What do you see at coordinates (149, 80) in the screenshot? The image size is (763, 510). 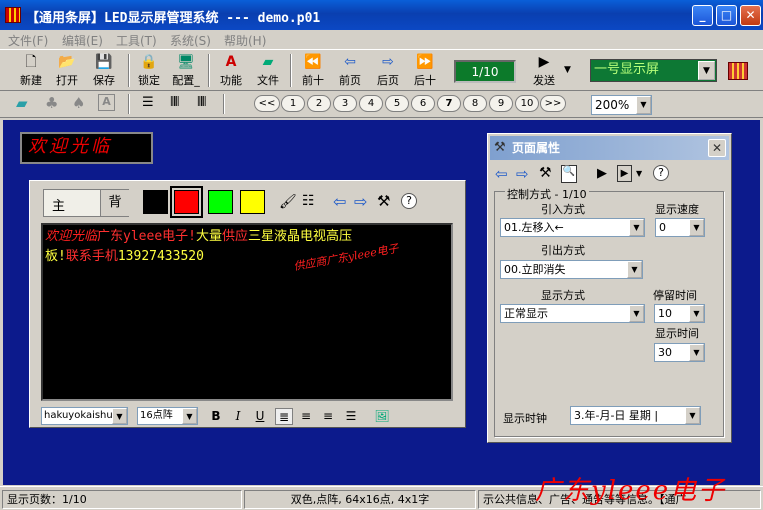 I see `lock-label: 锁定` at bounding box center [149, 80].